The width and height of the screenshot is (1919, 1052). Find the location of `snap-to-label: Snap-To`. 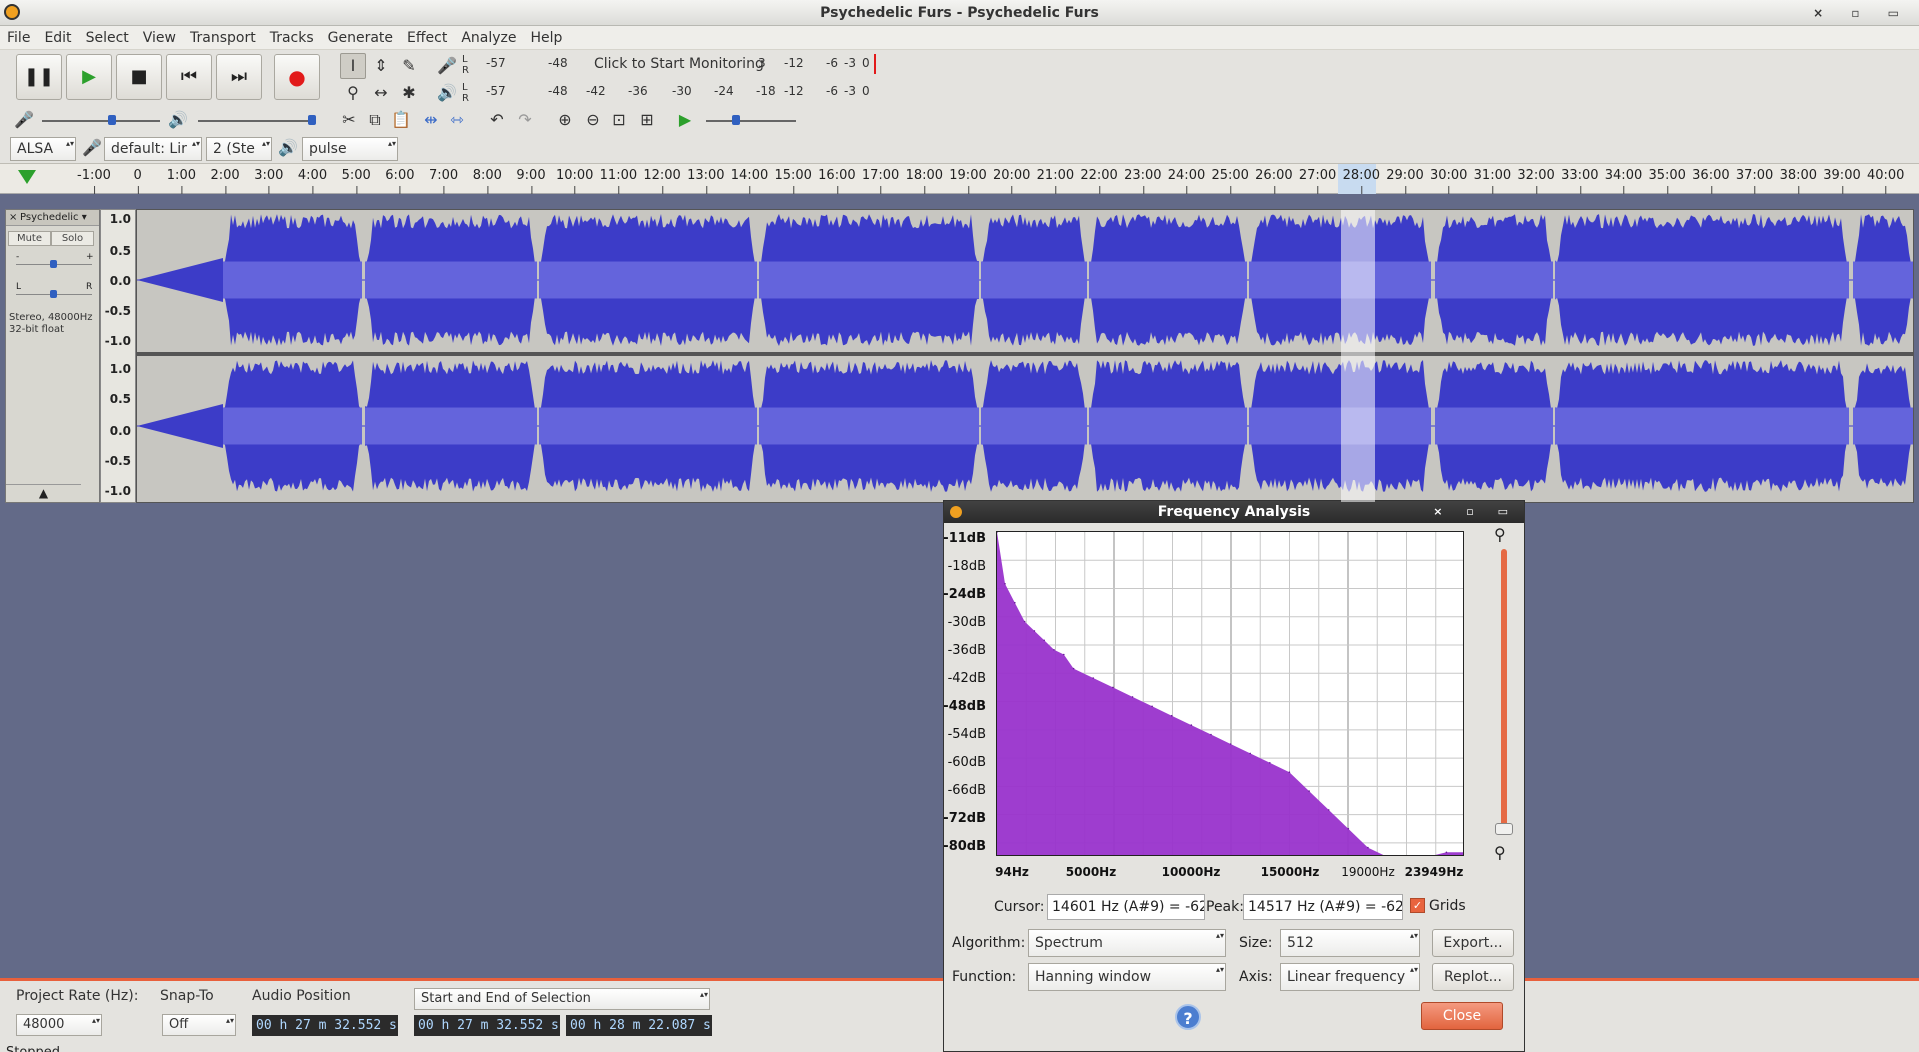

snap-to-label: Snap-To is located at coordinates (187, 996).